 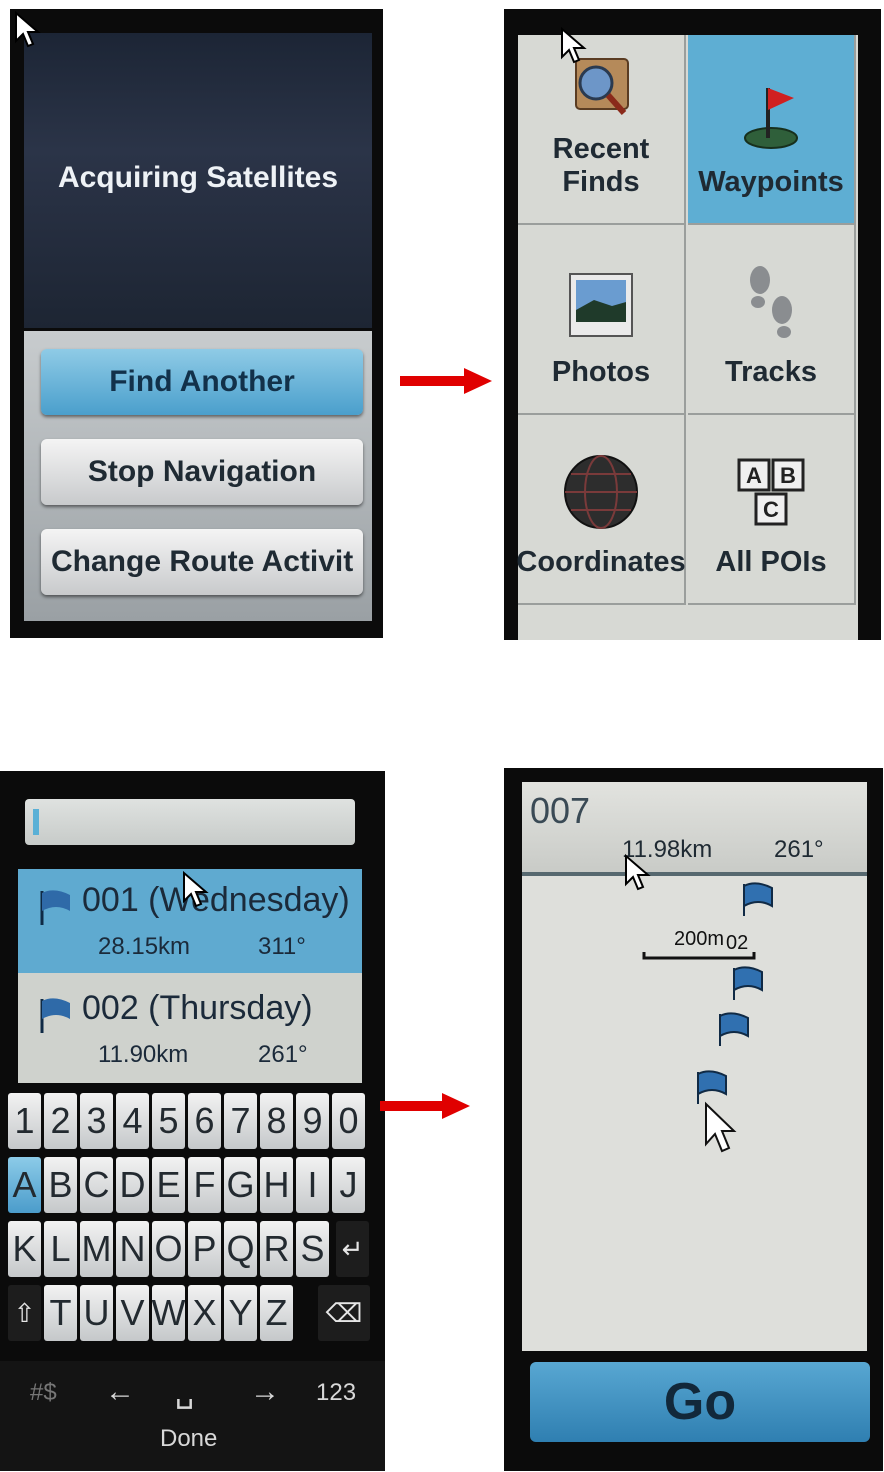 What do you see at coordinates (601, 562) in the screenshot?
I see `coordinates-label: Coordinates` at bounding box center [601, 562].